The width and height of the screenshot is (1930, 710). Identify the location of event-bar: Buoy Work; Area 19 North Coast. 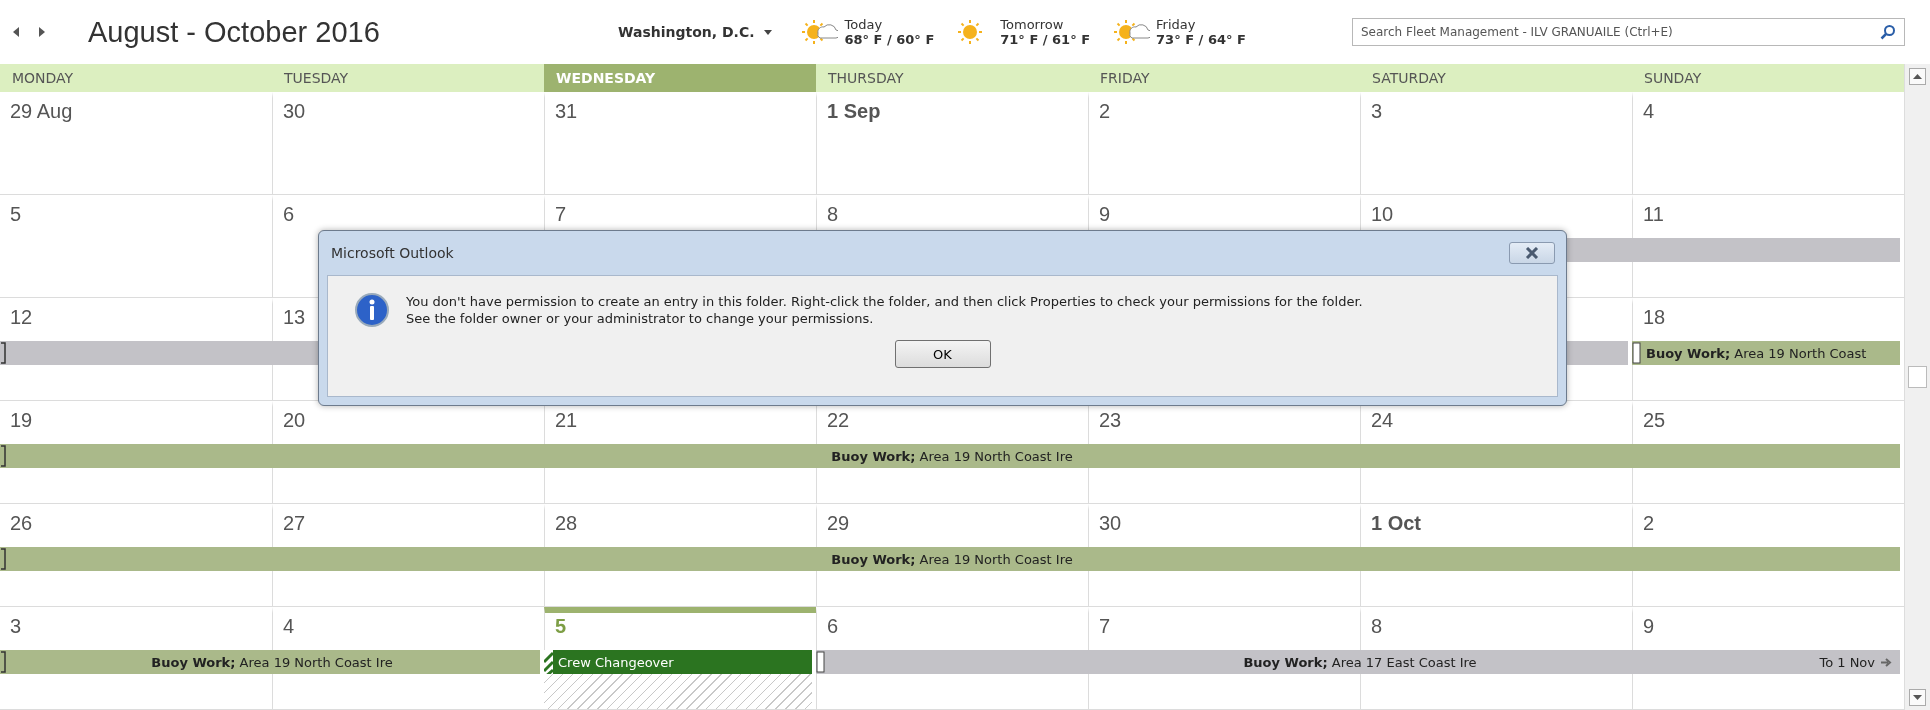
(1766, 353).